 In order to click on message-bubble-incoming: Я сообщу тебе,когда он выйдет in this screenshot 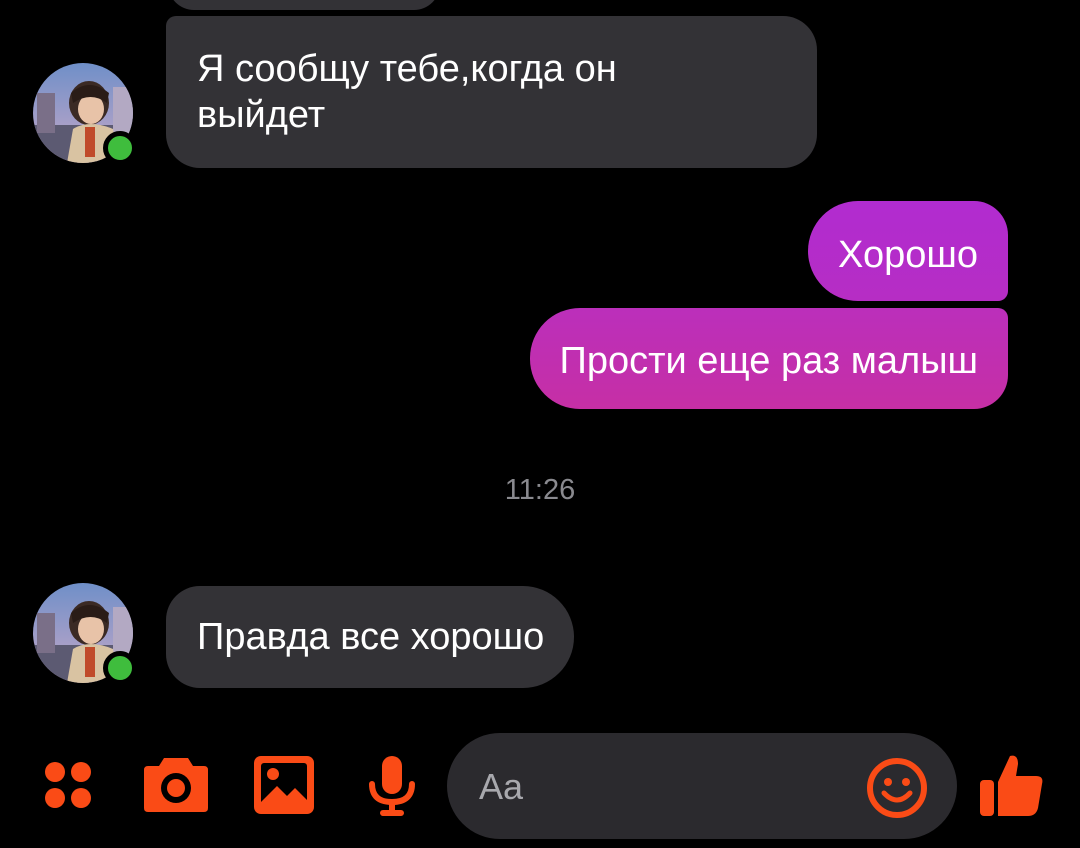, I will do `click(491, 92)`.